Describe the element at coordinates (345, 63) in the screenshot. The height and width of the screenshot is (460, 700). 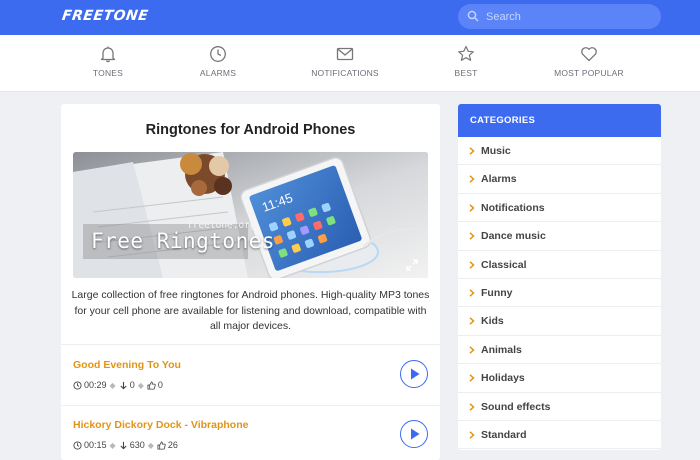
I see `nav-item-notifications: NOTIFICATIONS` at that location.